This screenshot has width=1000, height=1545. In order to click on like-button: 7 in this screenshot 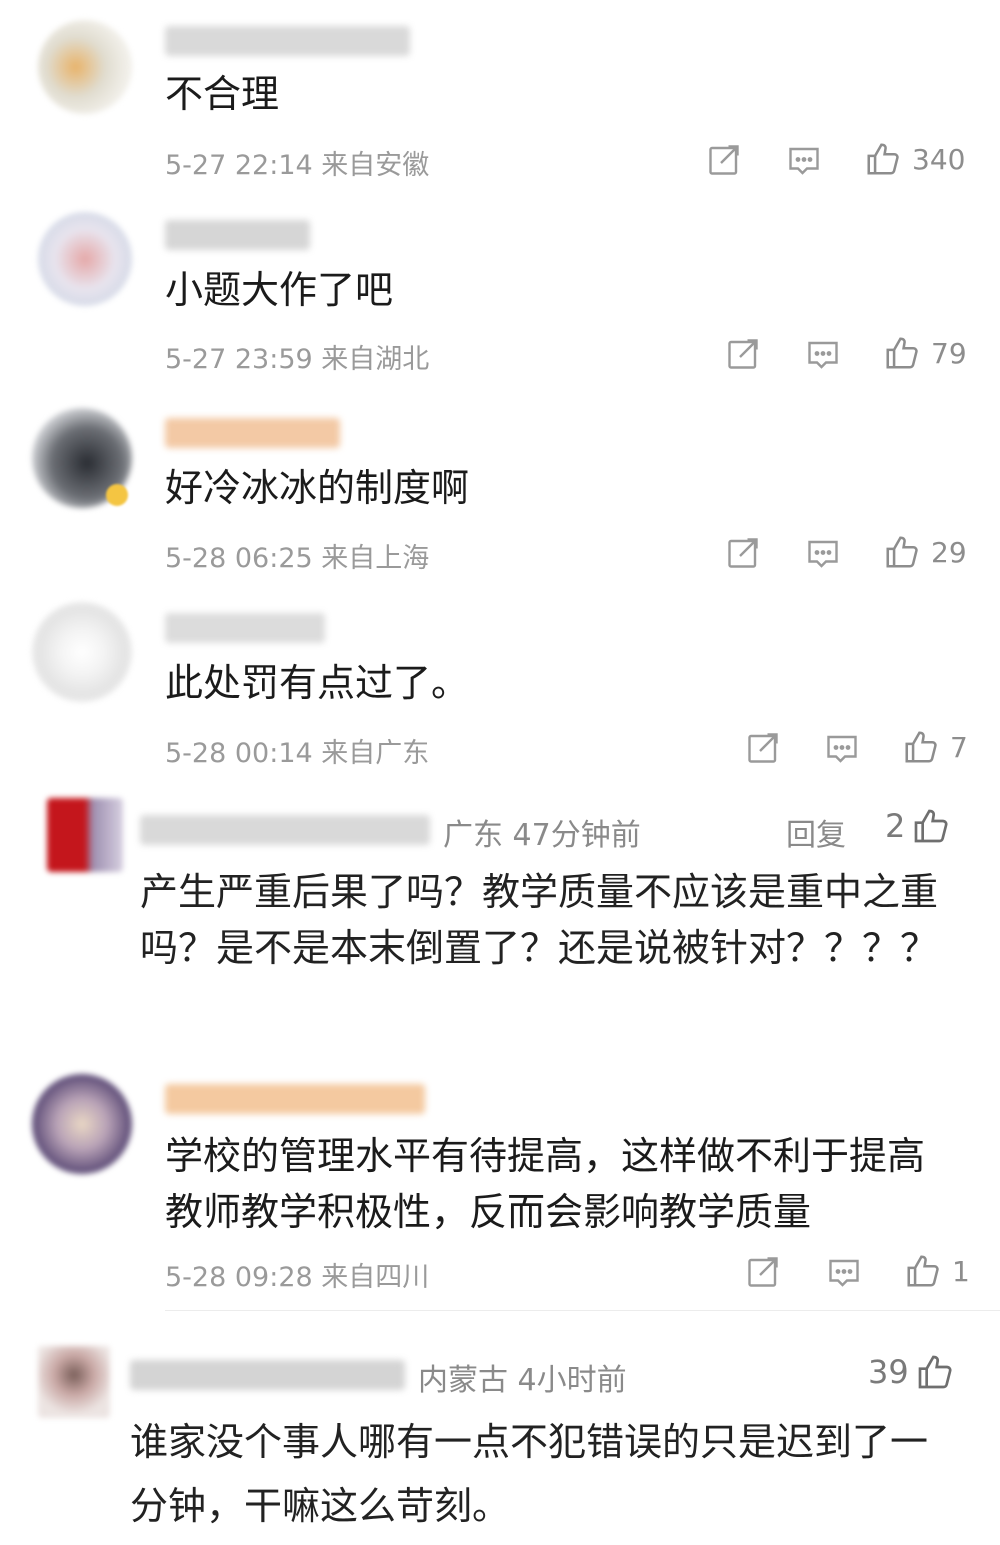, I will do `click(935, 747)`.